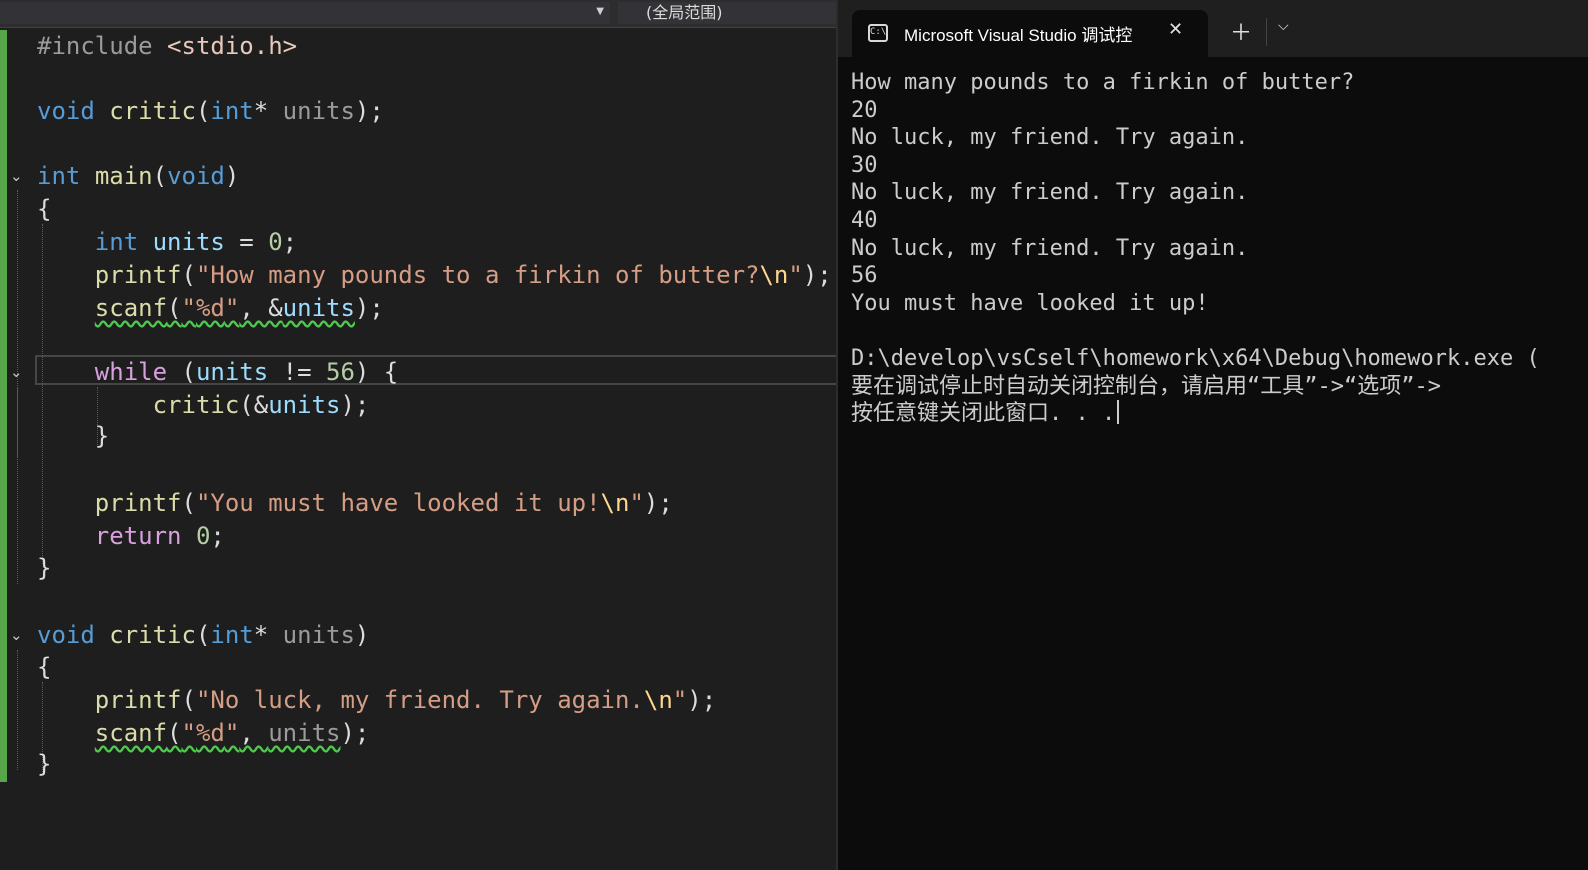 The width and height of the screenshot is (1588, 870). I want to click on dropdown-arrow-icon: ▼, so click(600, 11).